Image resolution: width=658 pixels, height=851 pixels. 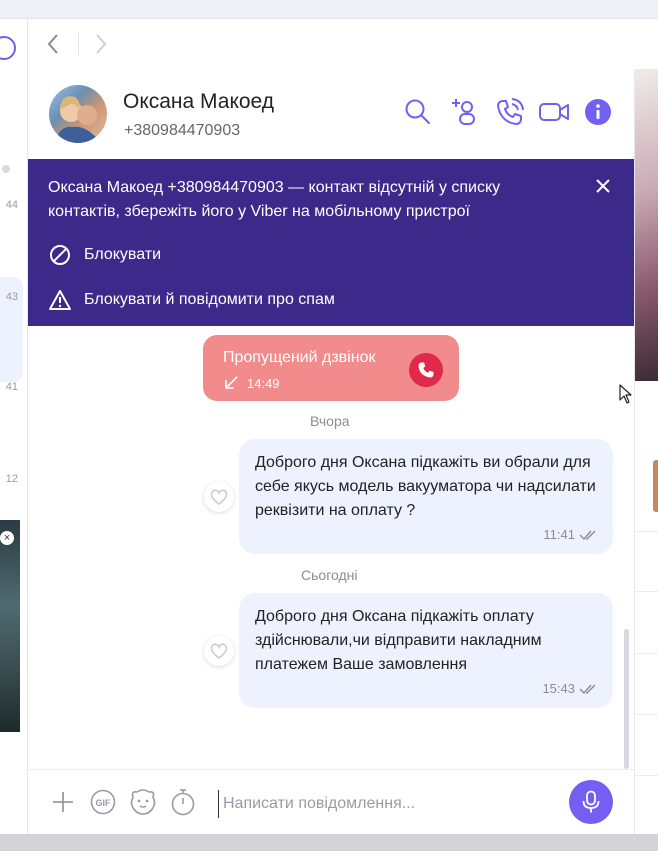 I want to click on chat-list-image-preview, so click(x=10, y=626).